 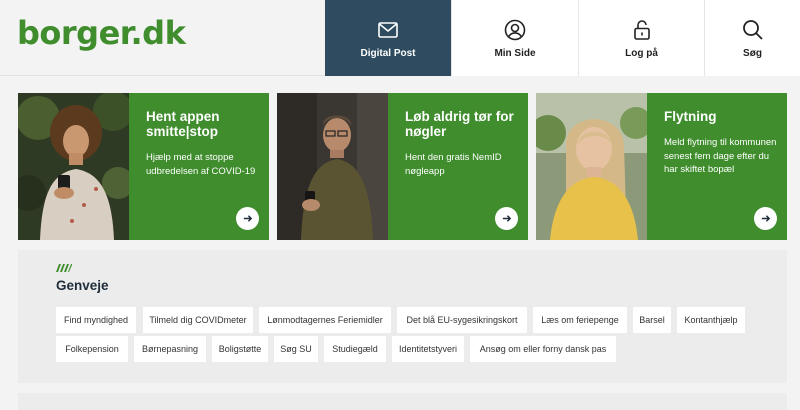 What do you see at coordinates (240, 349) in the screenshot?
I see `shortcut-chip: Boligstøtte` at bounding box center [240, 349].